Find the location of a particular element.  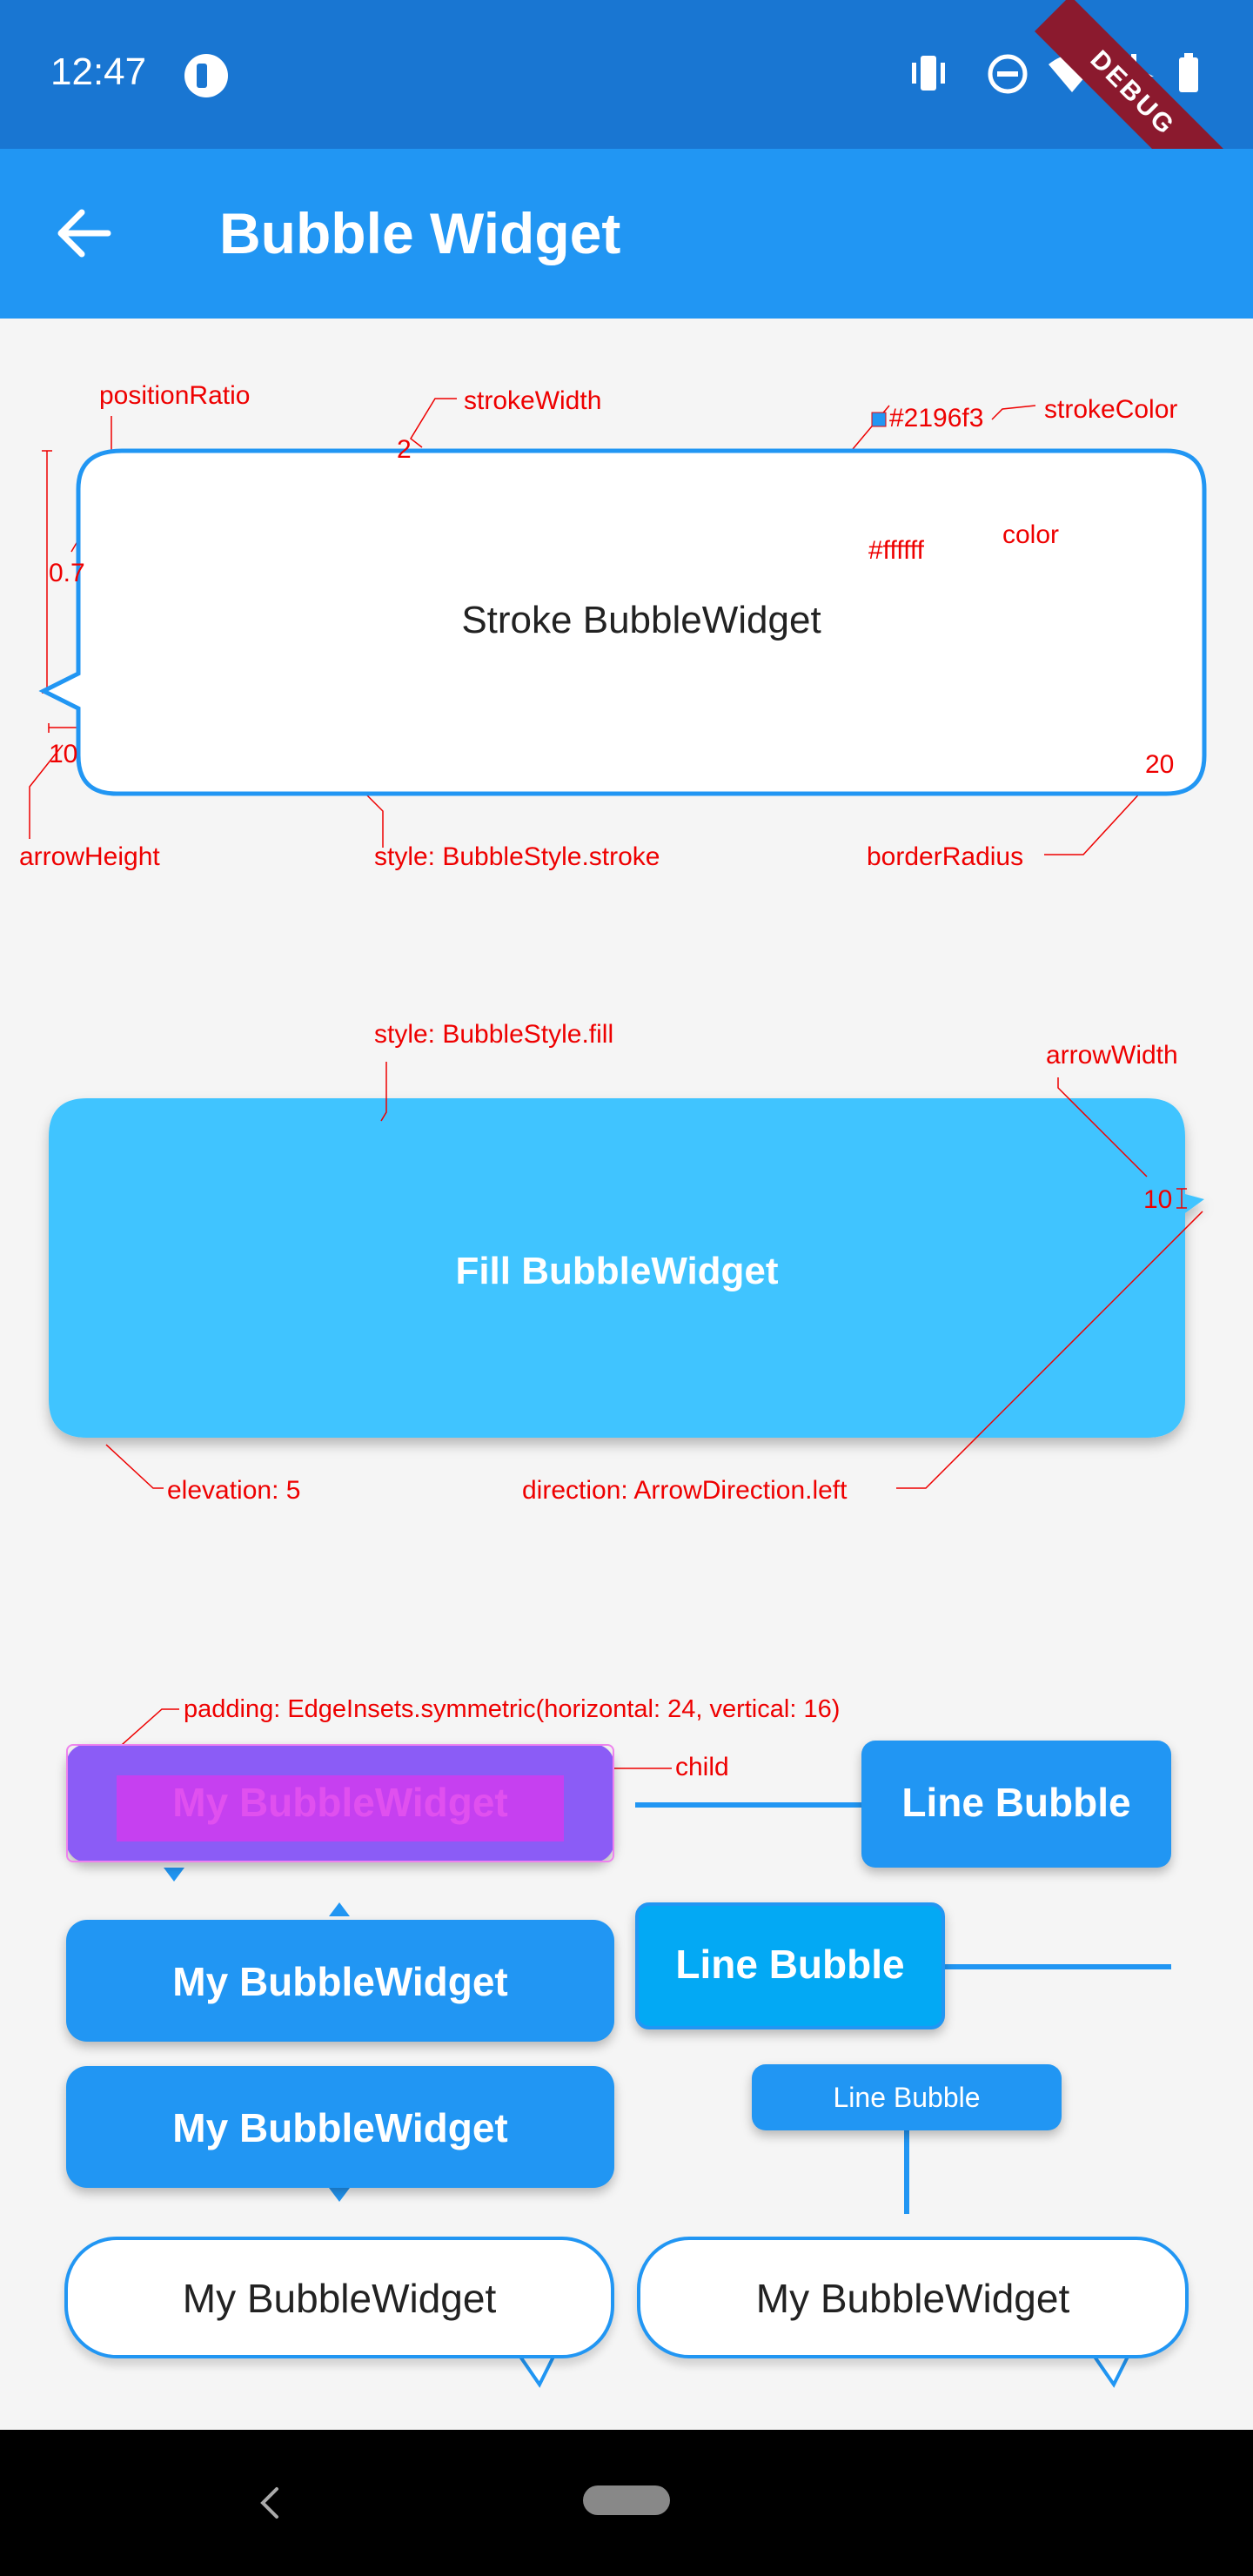

stroke-width-annotation: strokeWidth is located at coordinates (533, 400).